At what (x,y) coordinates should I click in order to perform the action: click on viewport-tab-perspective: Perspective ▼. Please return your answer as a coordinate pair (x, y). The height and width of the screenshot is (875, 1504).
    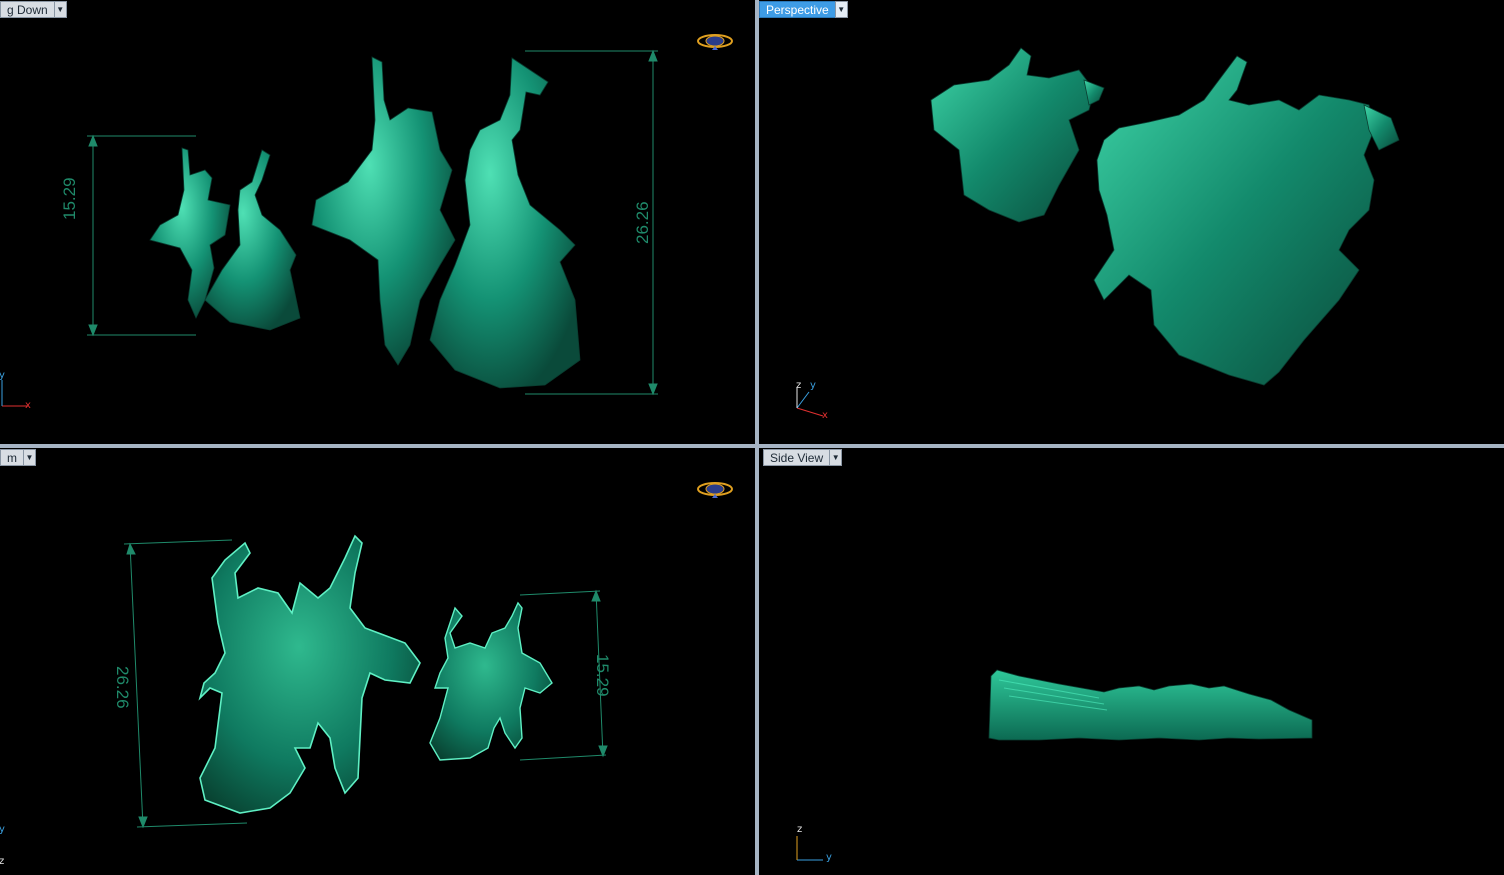
    Looking at the image, I should click on (803, 9).